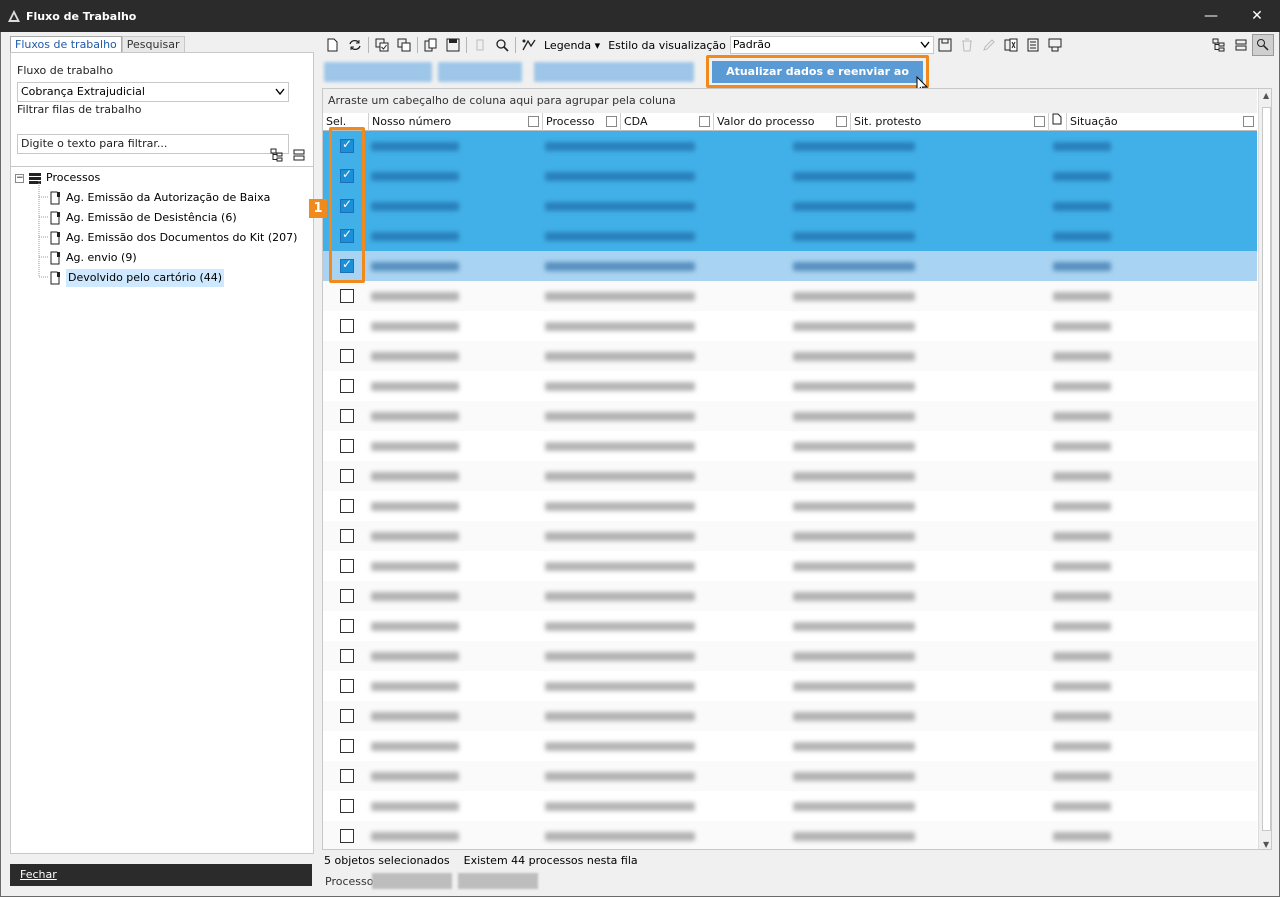 This screenshot has width=1280, height=897. What do you see at coordinates (137, 278) in the screenshot?
I see `tree-item-devolvido-cartorio: Devolvido pelo cartório (44)` at bounding box center [137, 278].